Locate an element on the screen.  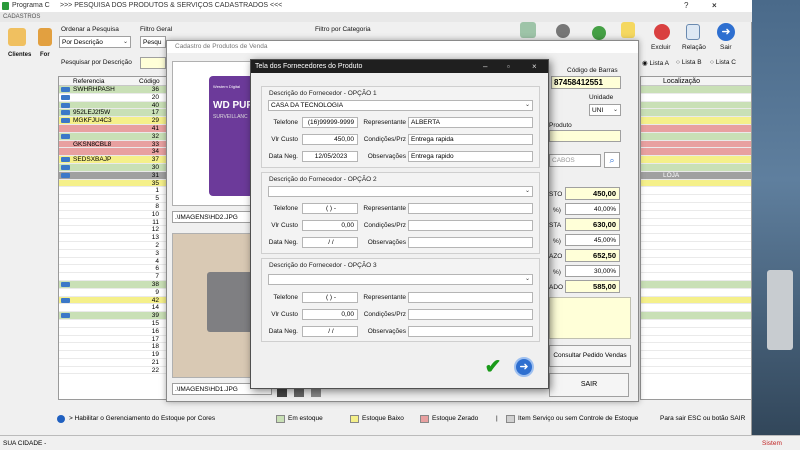
opcao-2-data-neg: / / is located at coordinates (330, 242).